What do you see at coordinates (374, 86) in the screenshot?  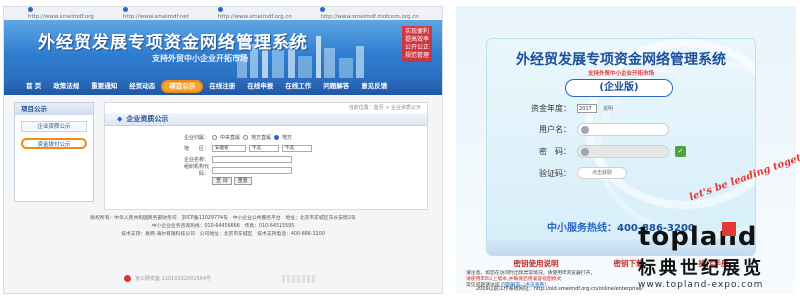 I see `nav-feedback: 意见反馈` at bounding box center [374, 86].